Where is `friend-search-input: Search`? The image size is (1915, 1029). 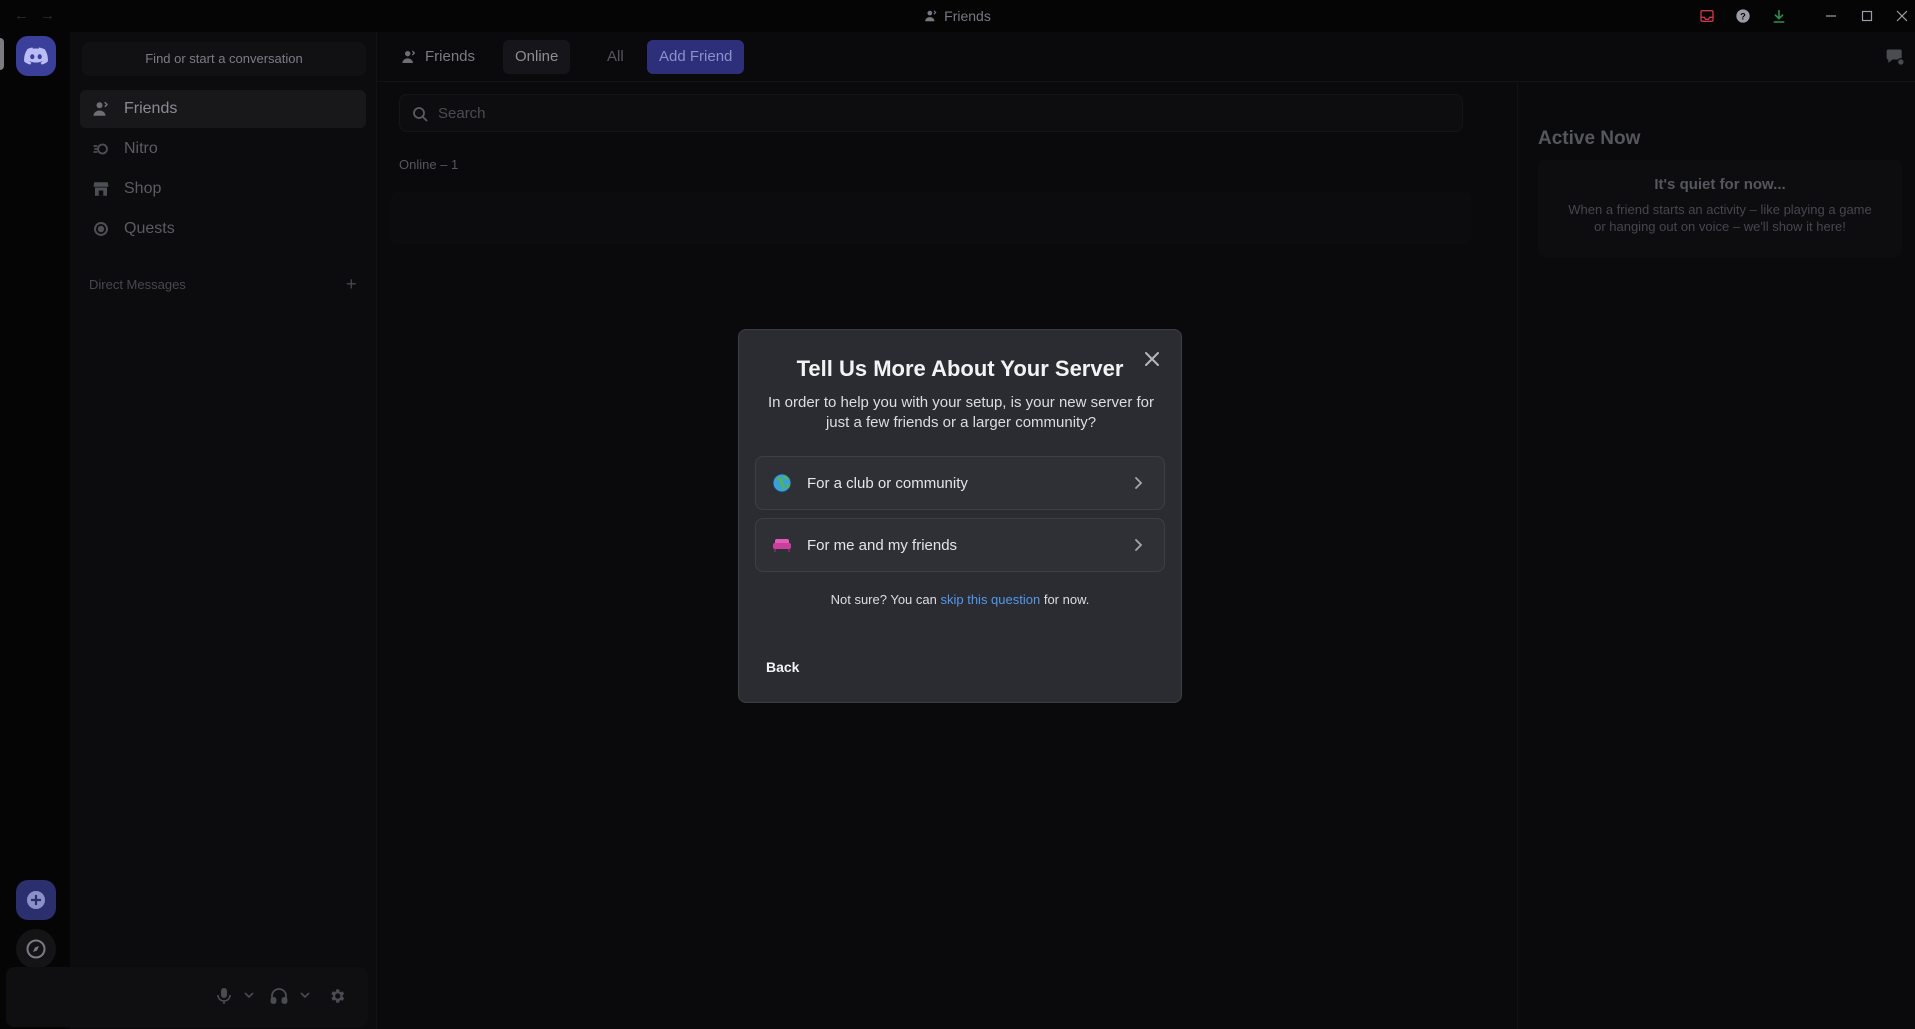
friend-search-input: Search is located at coordinates (931, 113).